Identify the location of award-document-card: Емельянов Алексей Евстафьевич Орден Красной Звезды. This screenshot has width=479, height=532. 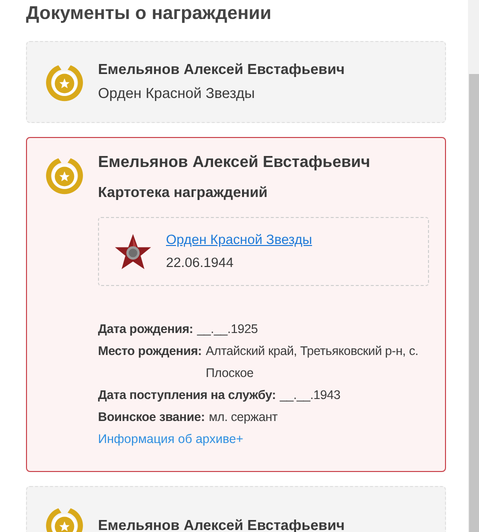
(236, 82).